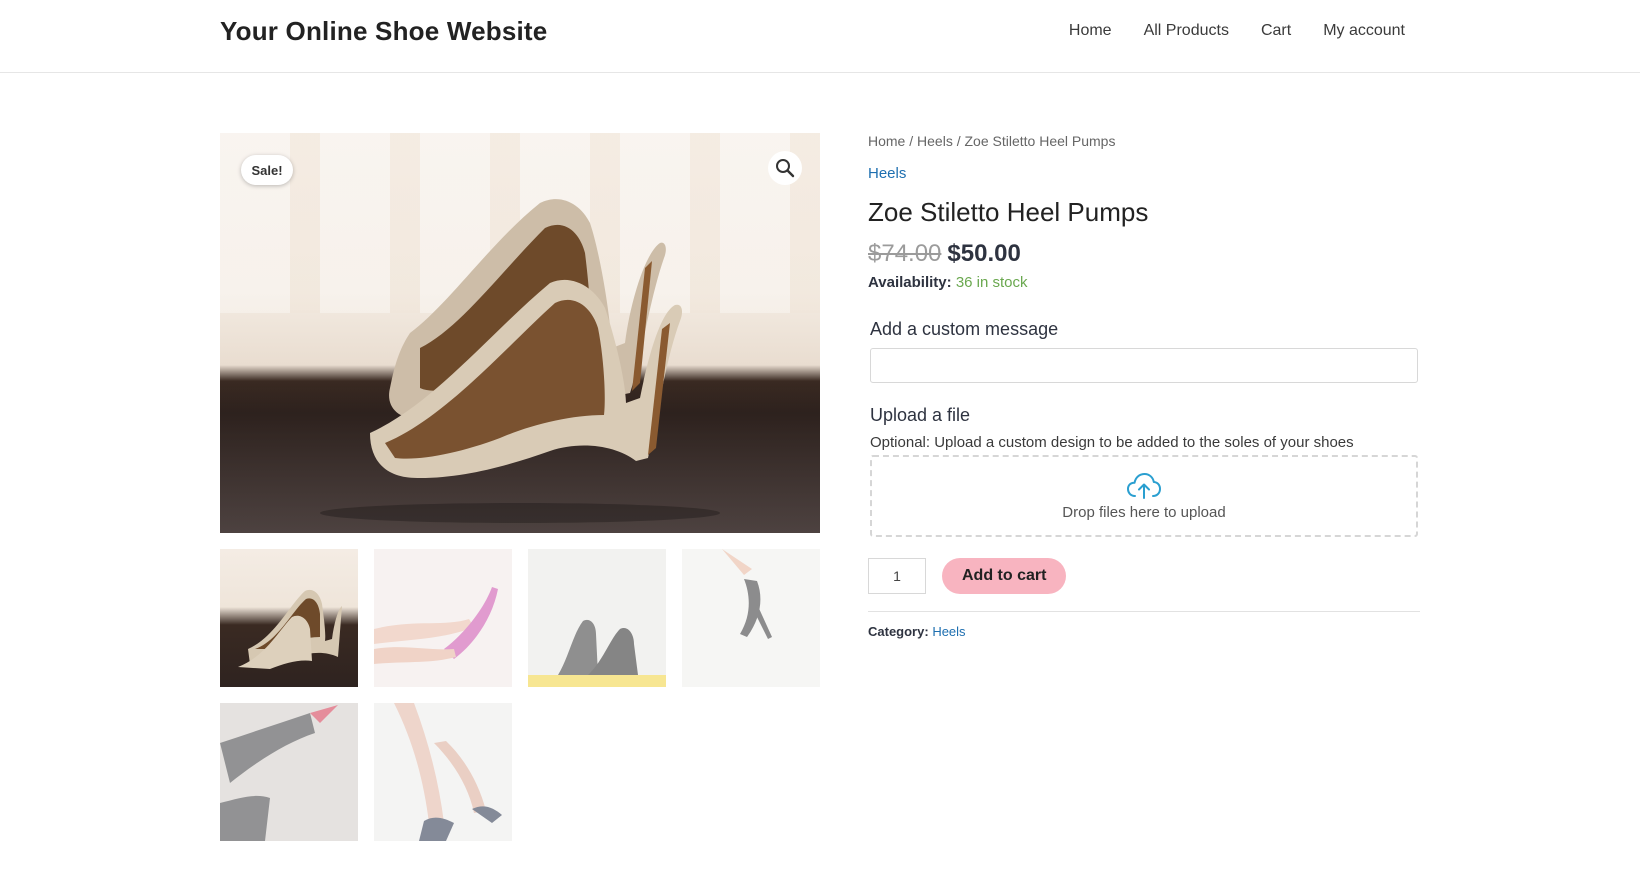 Image resolution: width=1640 pixels, height=881 pixels. What do you see at coordinates (948, 631) in the screenshot?
I see `category-meta-link: Heels` at bounding box center [948, 631].